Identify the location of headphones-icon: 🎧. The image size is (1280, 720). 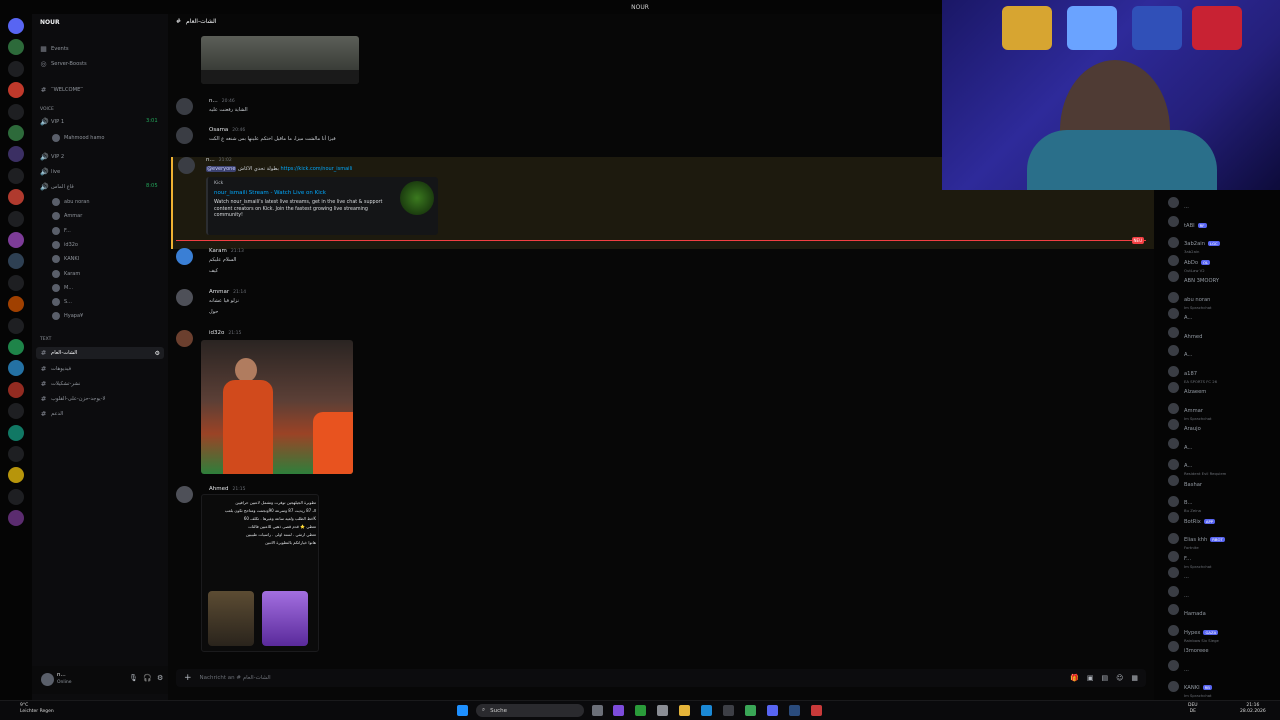
(147, 678).